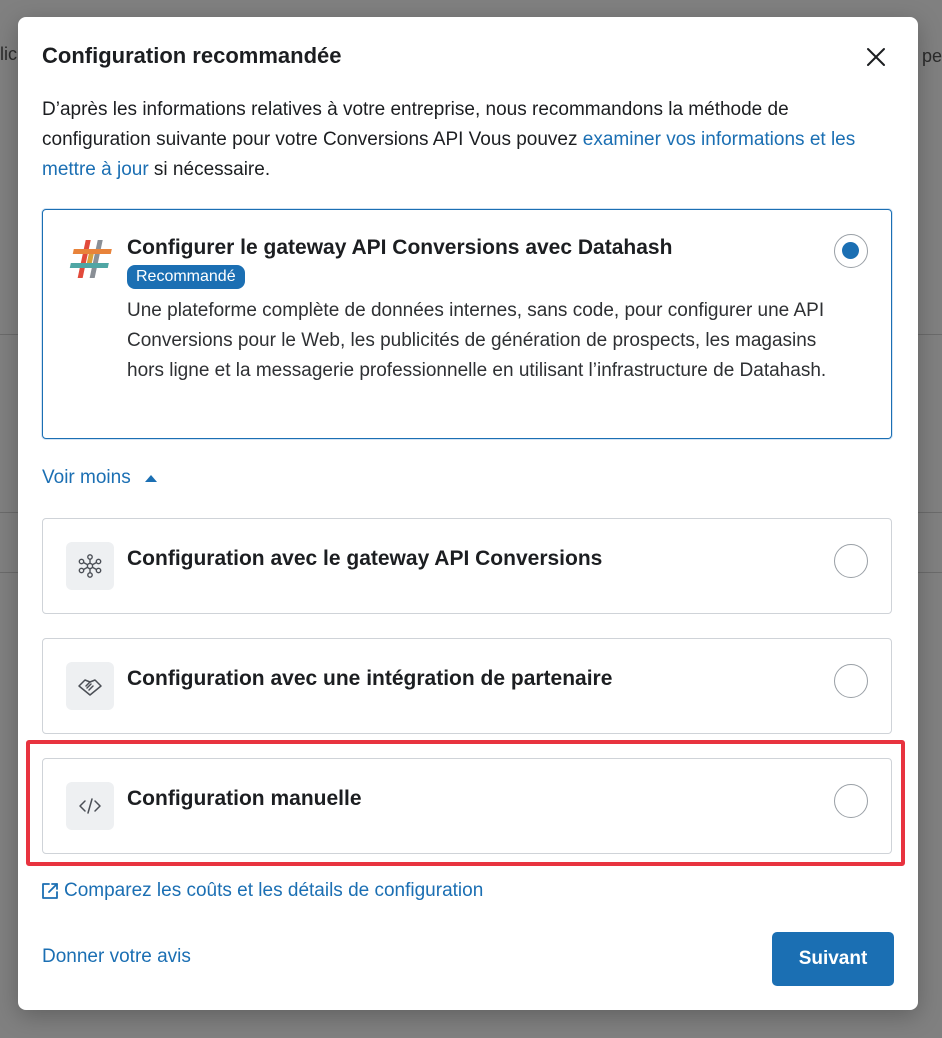 Image resolution: width=942 pixels, height=1038 pixels. I want to click on radio-manual, so click(851, 801).